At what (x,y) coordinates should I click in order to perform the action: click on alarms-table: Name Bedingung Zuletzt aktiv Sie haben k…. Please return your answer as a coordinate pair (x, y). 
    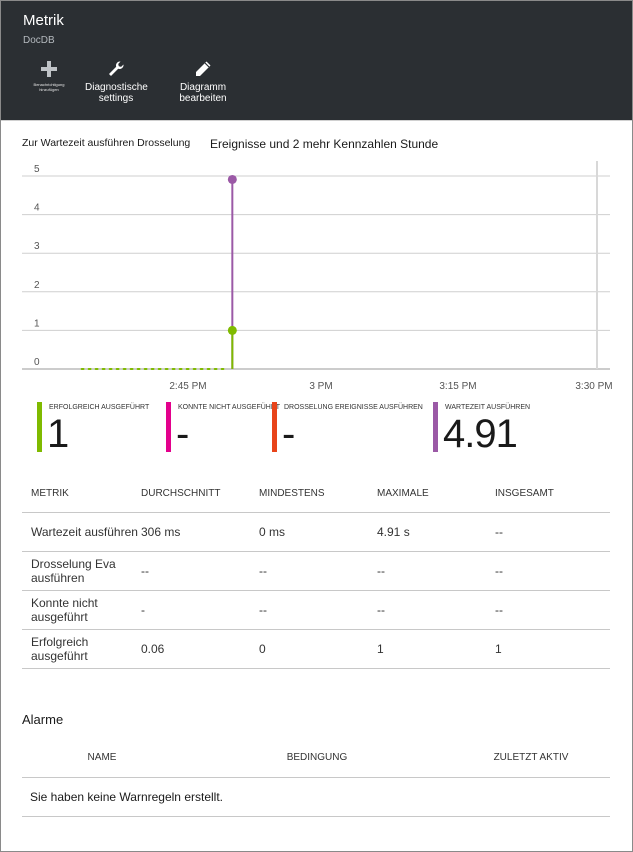
    Looking at the image, I should click on (316, 777).